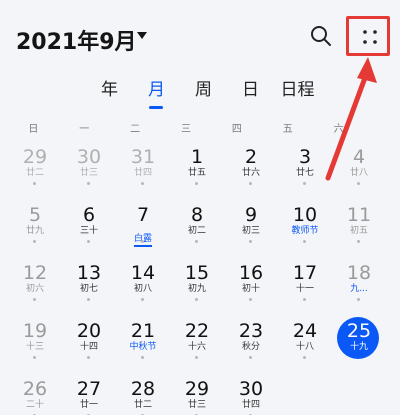 The image size is (400, 415). I want to click on day-number: 2, so click(251, 157).